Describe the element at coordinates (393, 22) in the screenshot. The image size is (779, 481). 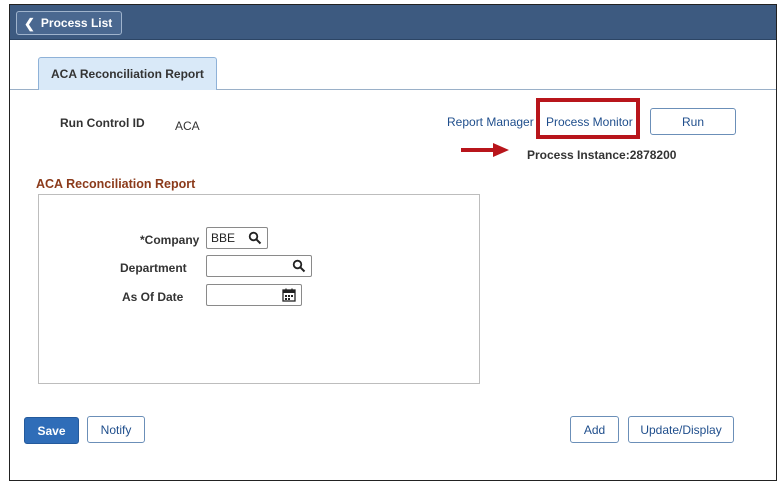
I see `top-bar: ❮ Process List` at that location.